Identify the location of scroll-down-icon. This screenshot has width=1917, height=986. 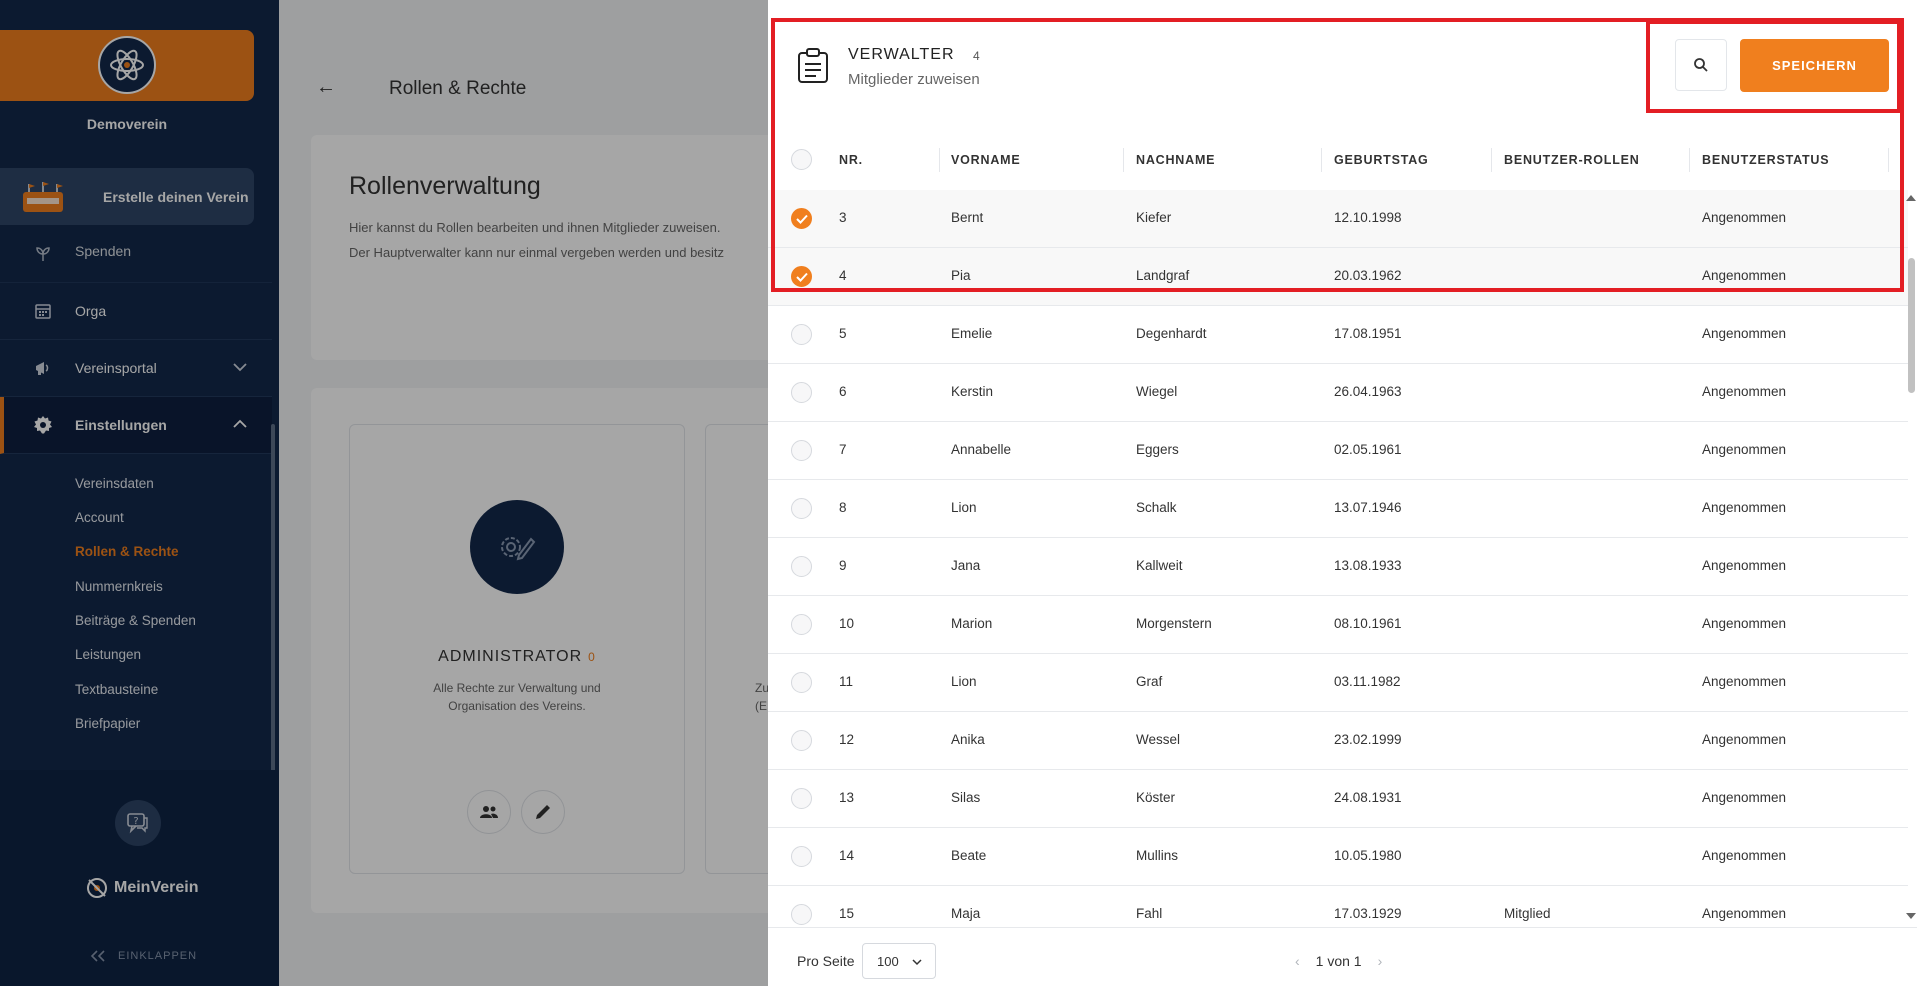
(1911, 916).